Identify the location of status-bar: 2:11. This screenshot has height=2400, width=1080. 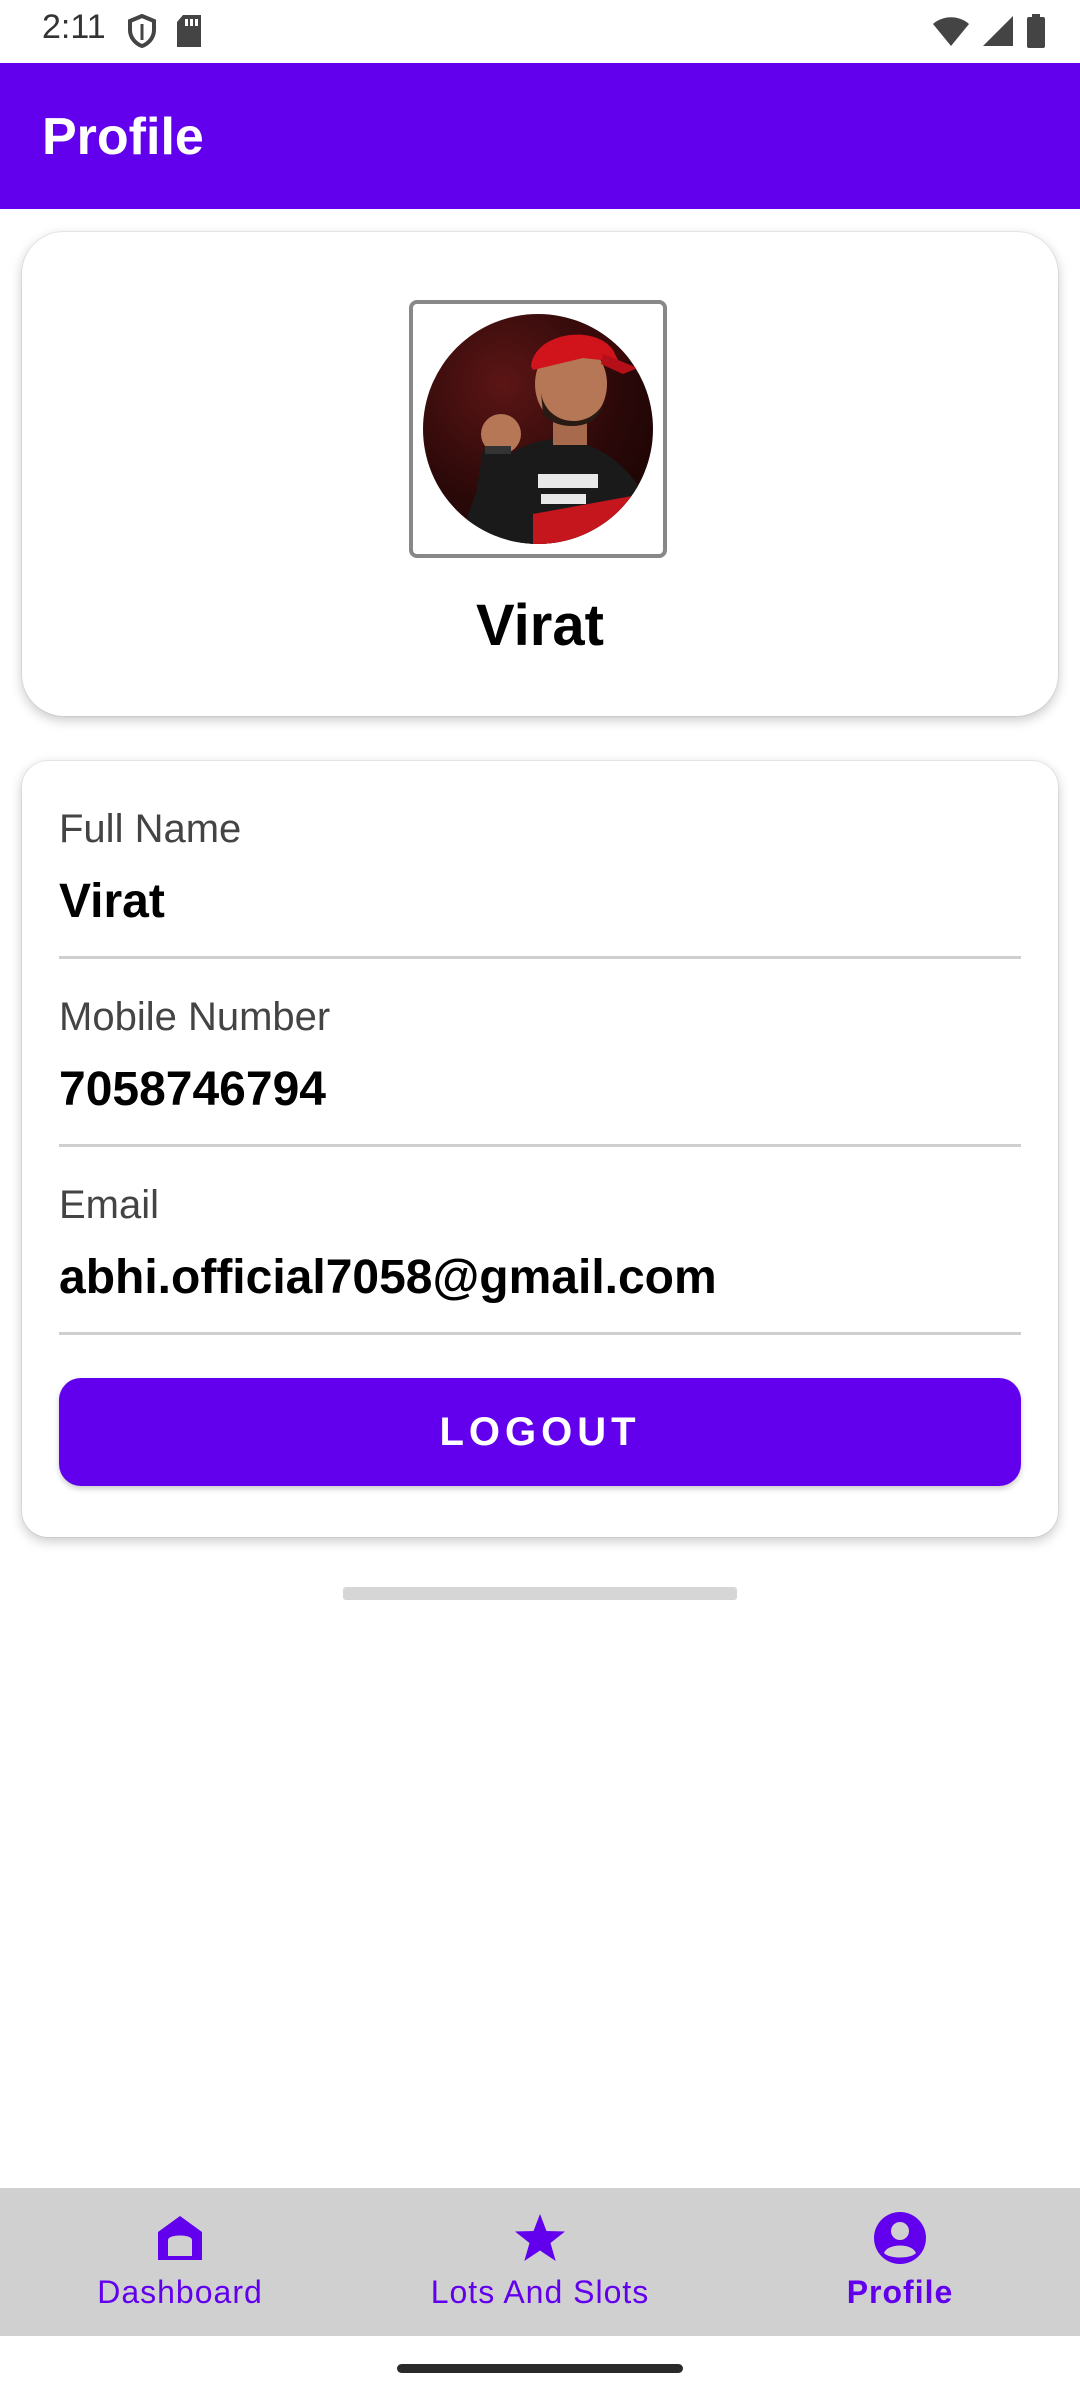
(540, 31).